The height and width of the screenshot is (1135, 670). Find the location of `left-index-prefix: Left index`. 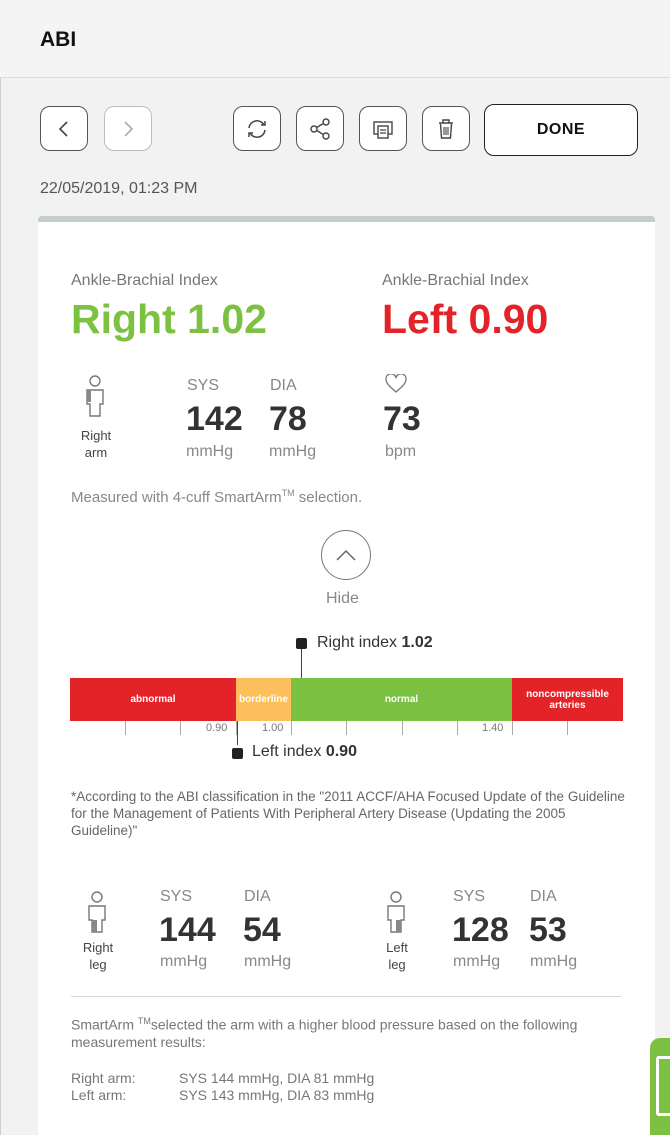

left-index-prefix: Left index is located at coordinates (289, 751).